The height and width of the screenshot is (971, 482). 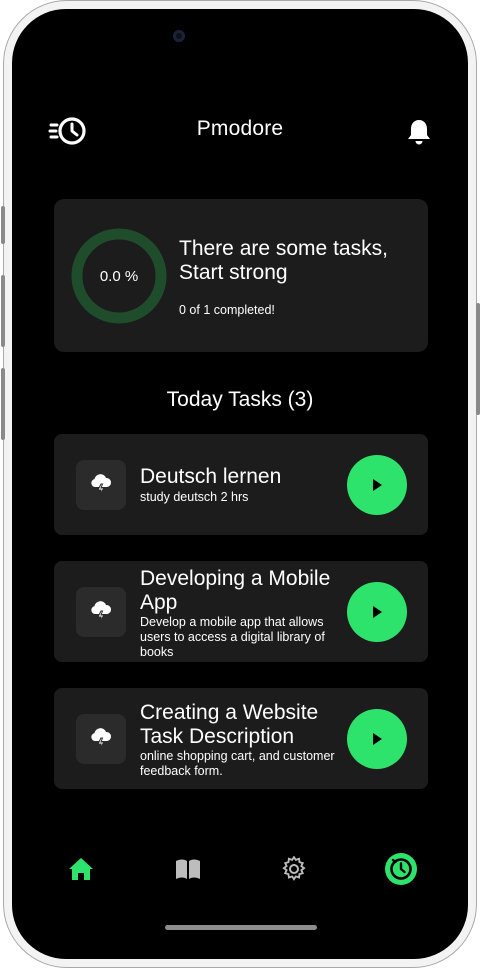 I want to click on front-camera, so click(x=179, y=36).